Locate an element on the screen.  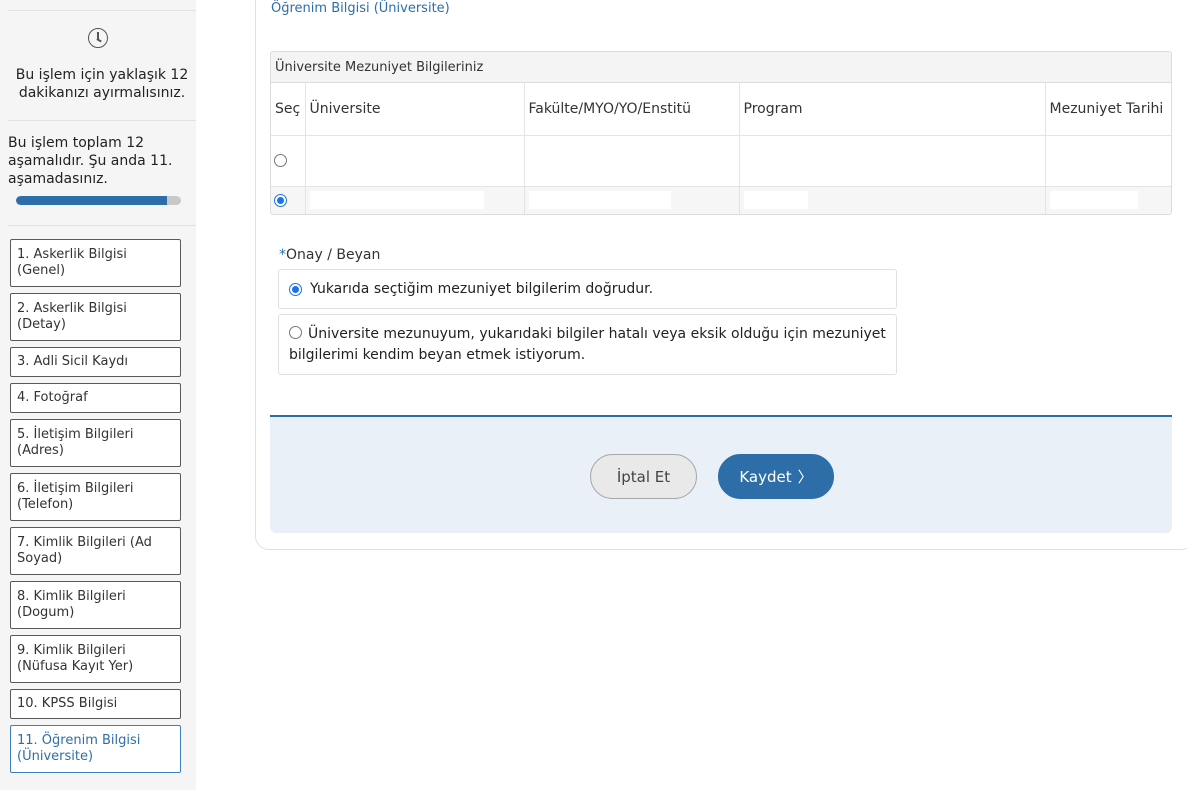
chevron-right-icon: 〉 is located at coordinates (805, 477).